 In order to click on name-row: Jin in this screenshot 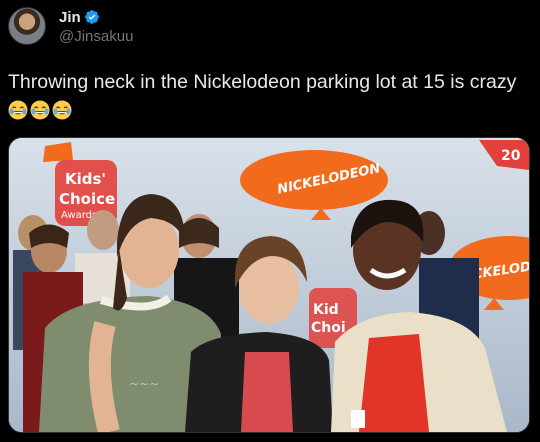, I will do `click(96, 17)`.